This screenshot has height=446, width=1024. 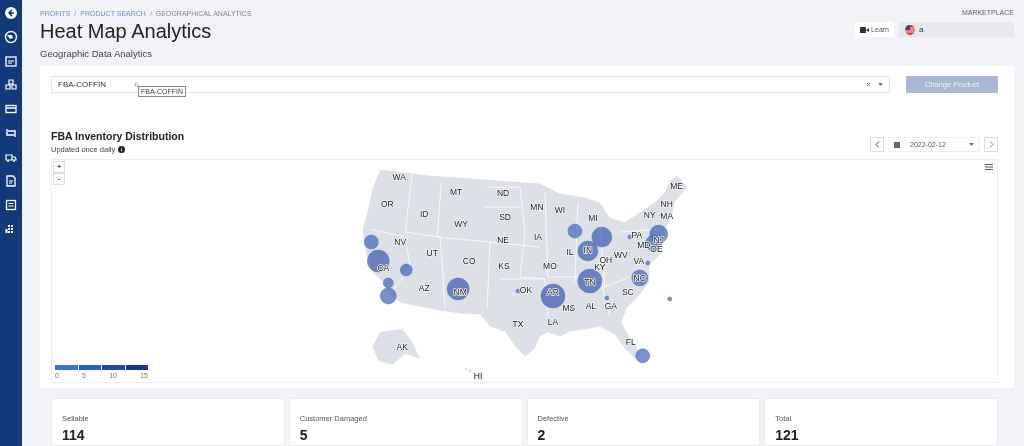 What do you see at coordinates (59, 167) in the screenshot?
I see `zoom-in-button: +` at bounding box center [59, 167].